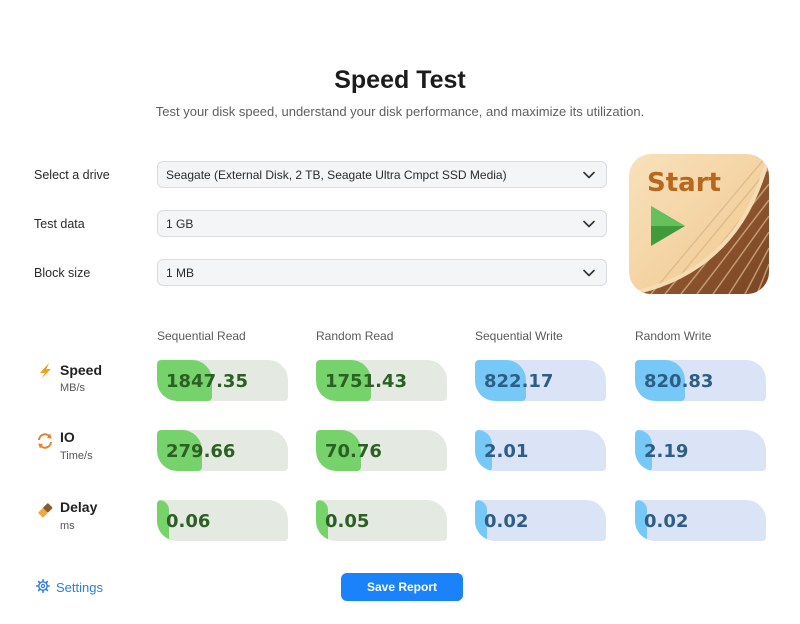  What do you see at coordinates (59, 224) in the screenshot?
I see `test-data-label: Test data` at bounding box center [59, 224].